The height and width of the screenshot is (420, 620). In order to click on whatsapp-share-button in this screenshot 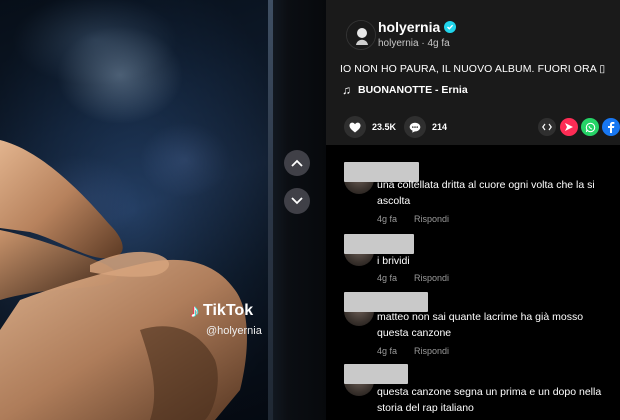, I will do `click(590, 127)`.